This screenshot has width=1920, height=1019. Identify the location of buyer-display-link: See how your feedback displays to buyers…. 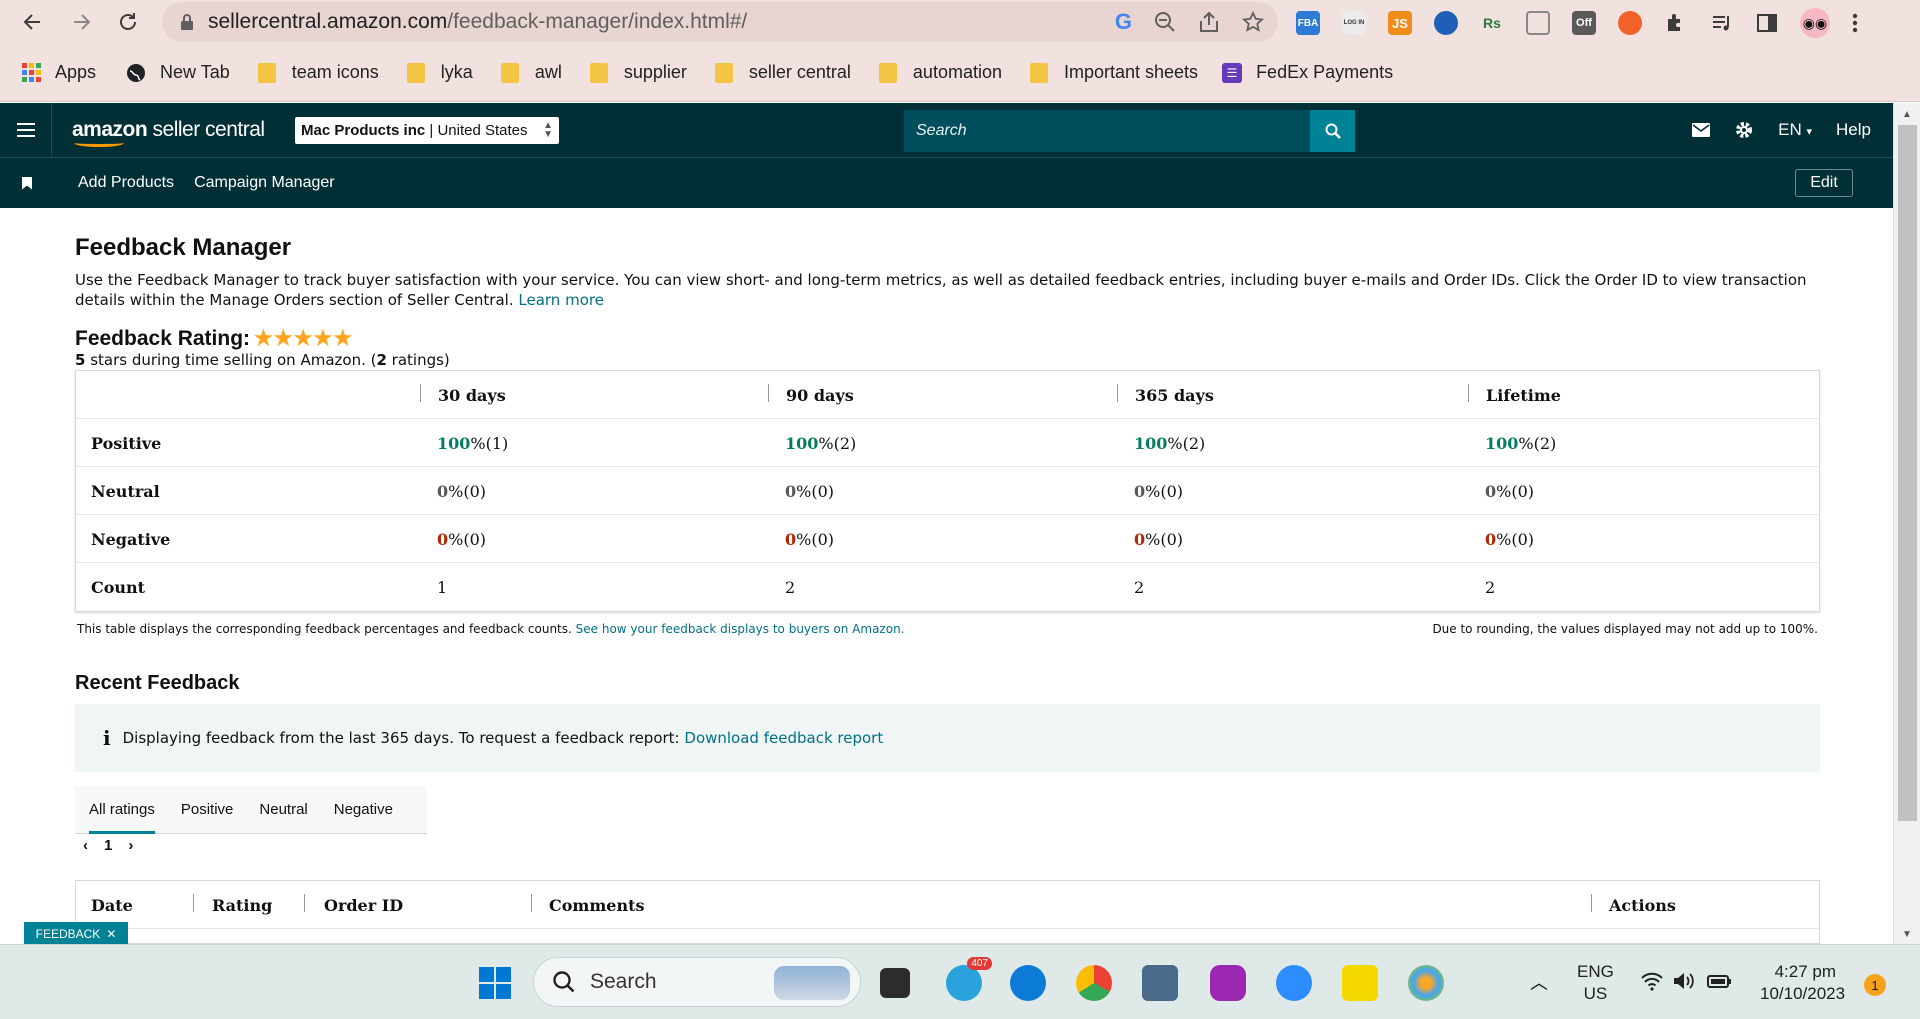
(740, 629).